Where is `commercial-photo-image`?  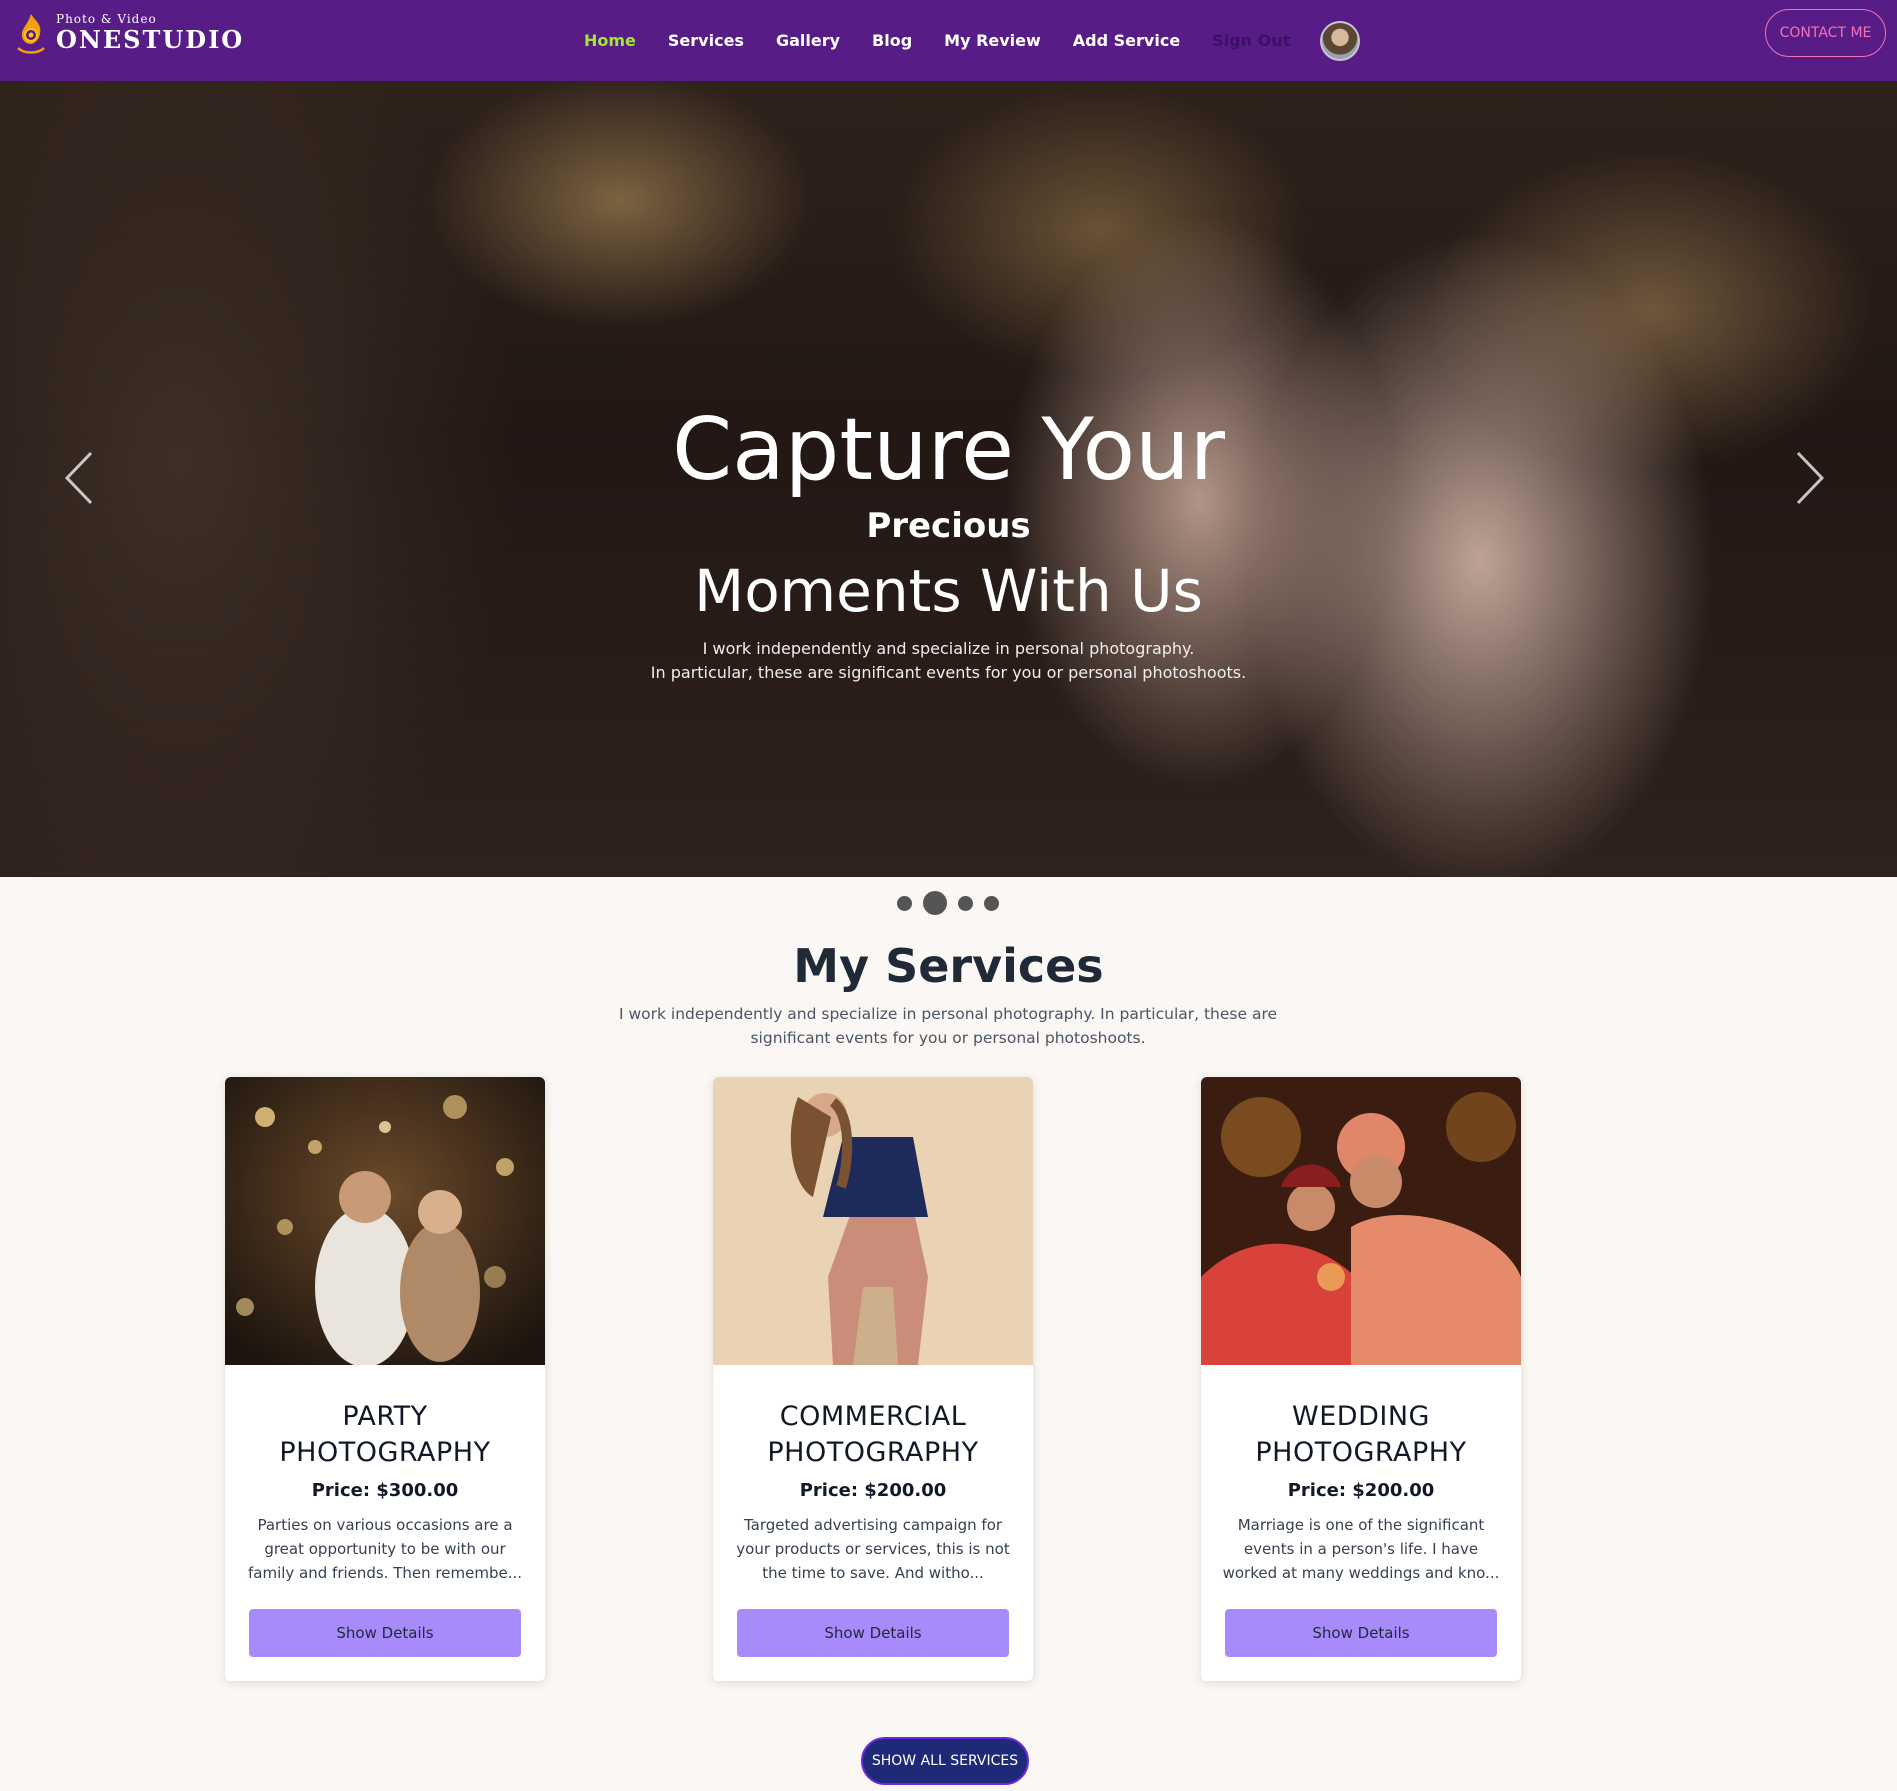 commercial-photo-image is located at coordinates (873, 1221).